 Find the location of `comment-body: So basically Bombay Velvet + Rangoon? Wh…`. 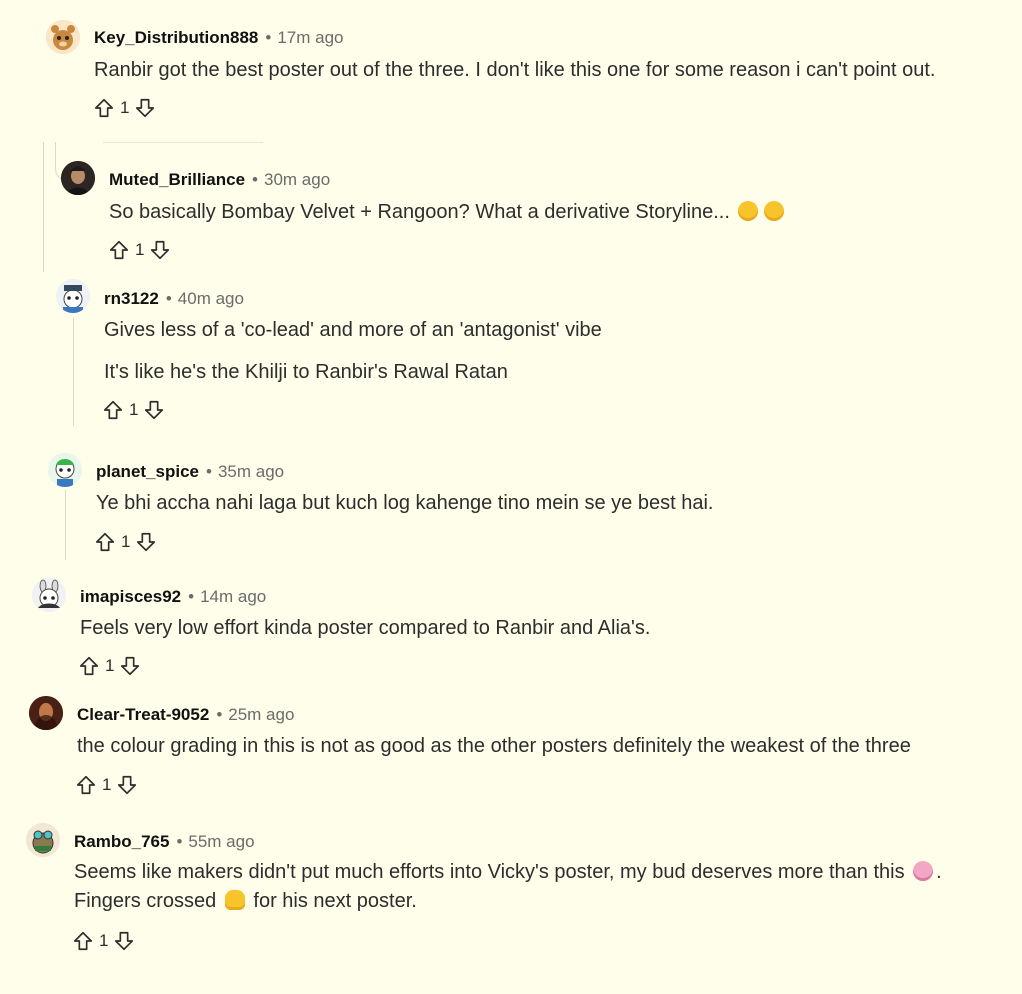

comment-body: So basically Bombay Velvet + Rangoon? Wh… is located at coordinates (448, 212).